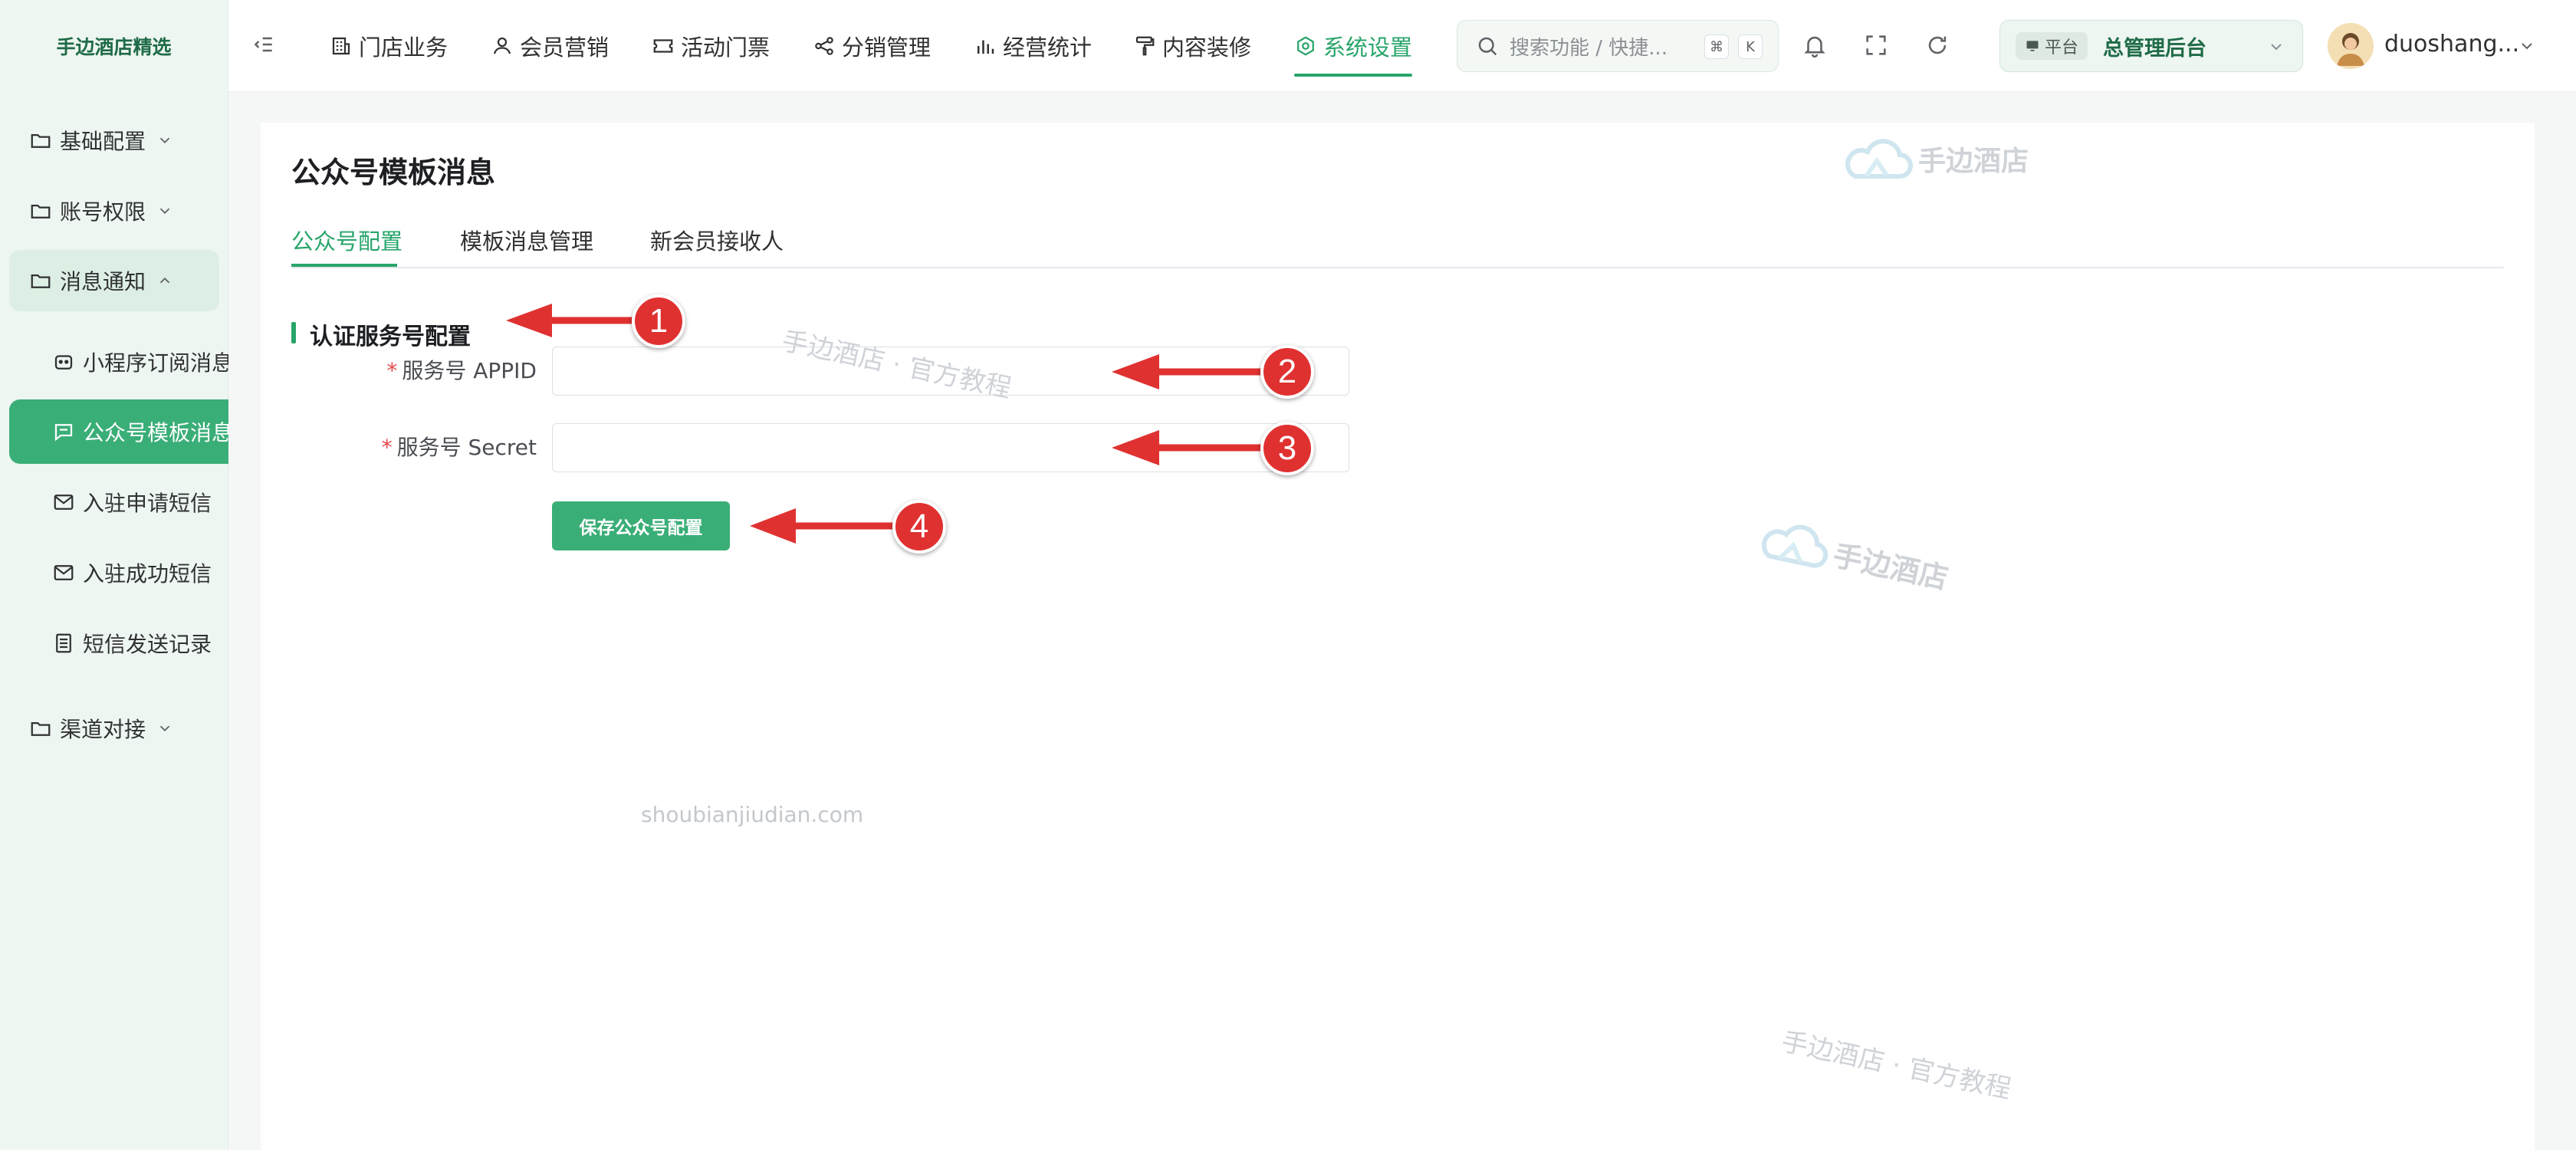 The width and height of the screenshot is (2576, 1150). I want to click on tab-new-member-receivers: 新会员接收人, so click(717, 240).